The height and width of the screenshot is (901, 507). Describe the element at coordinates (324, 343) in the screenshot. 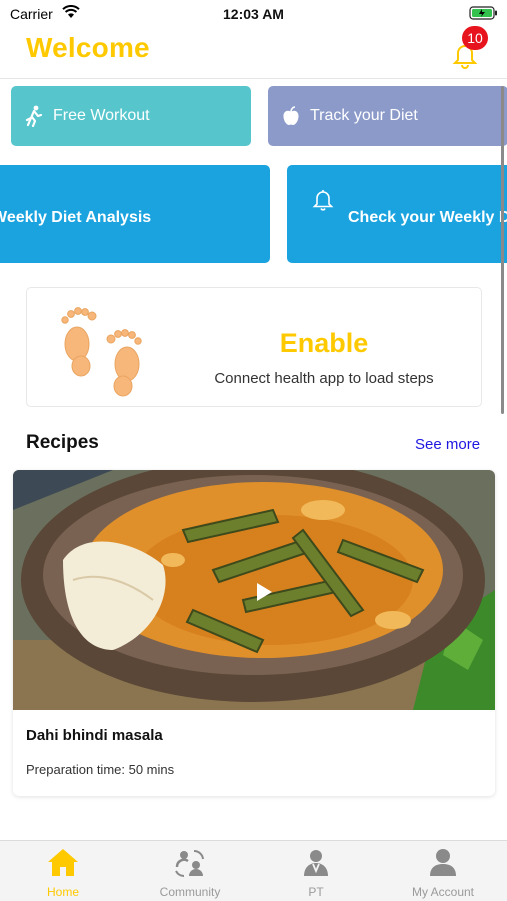

I see `enable-steps-title: Enable` at that location.